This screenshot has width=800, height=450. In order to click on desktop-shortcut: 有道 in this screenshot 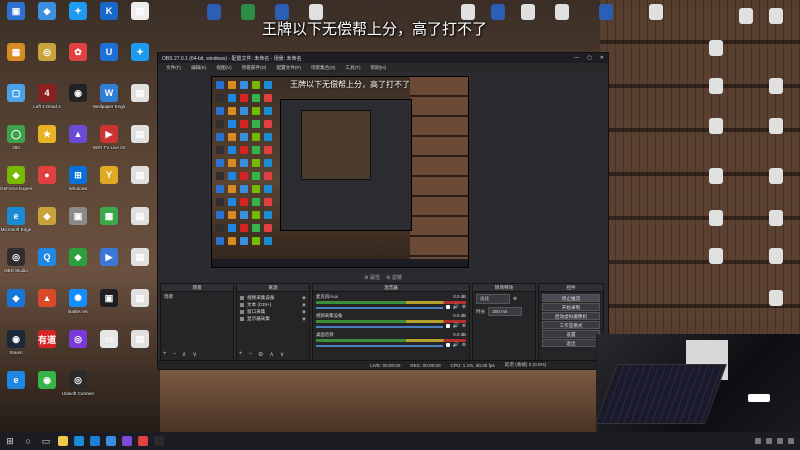, I will do `click(47, 340)`.